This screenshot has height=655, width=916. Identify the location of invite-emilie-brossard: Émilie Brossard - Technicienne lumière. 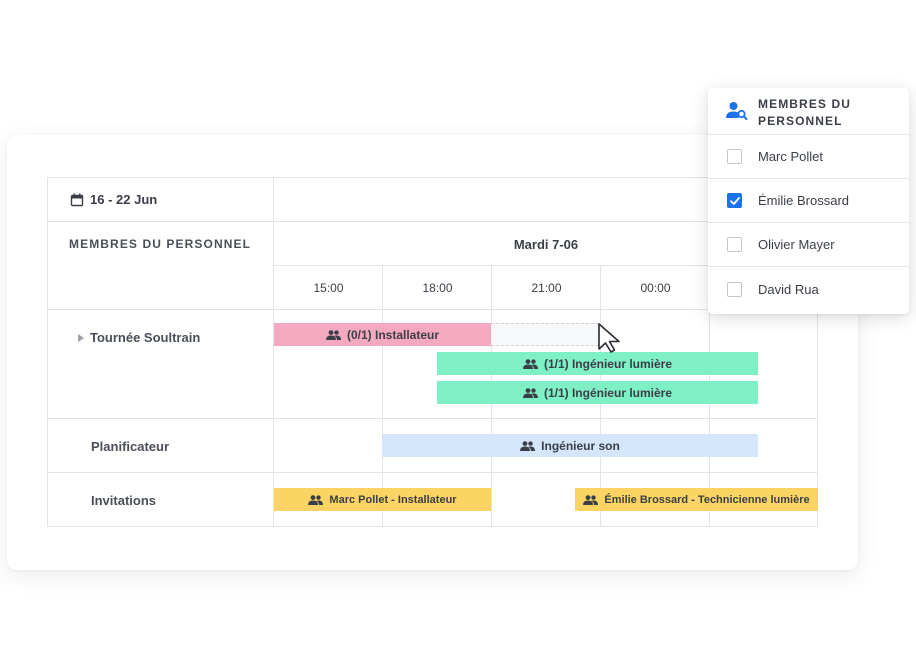
(696, 499).